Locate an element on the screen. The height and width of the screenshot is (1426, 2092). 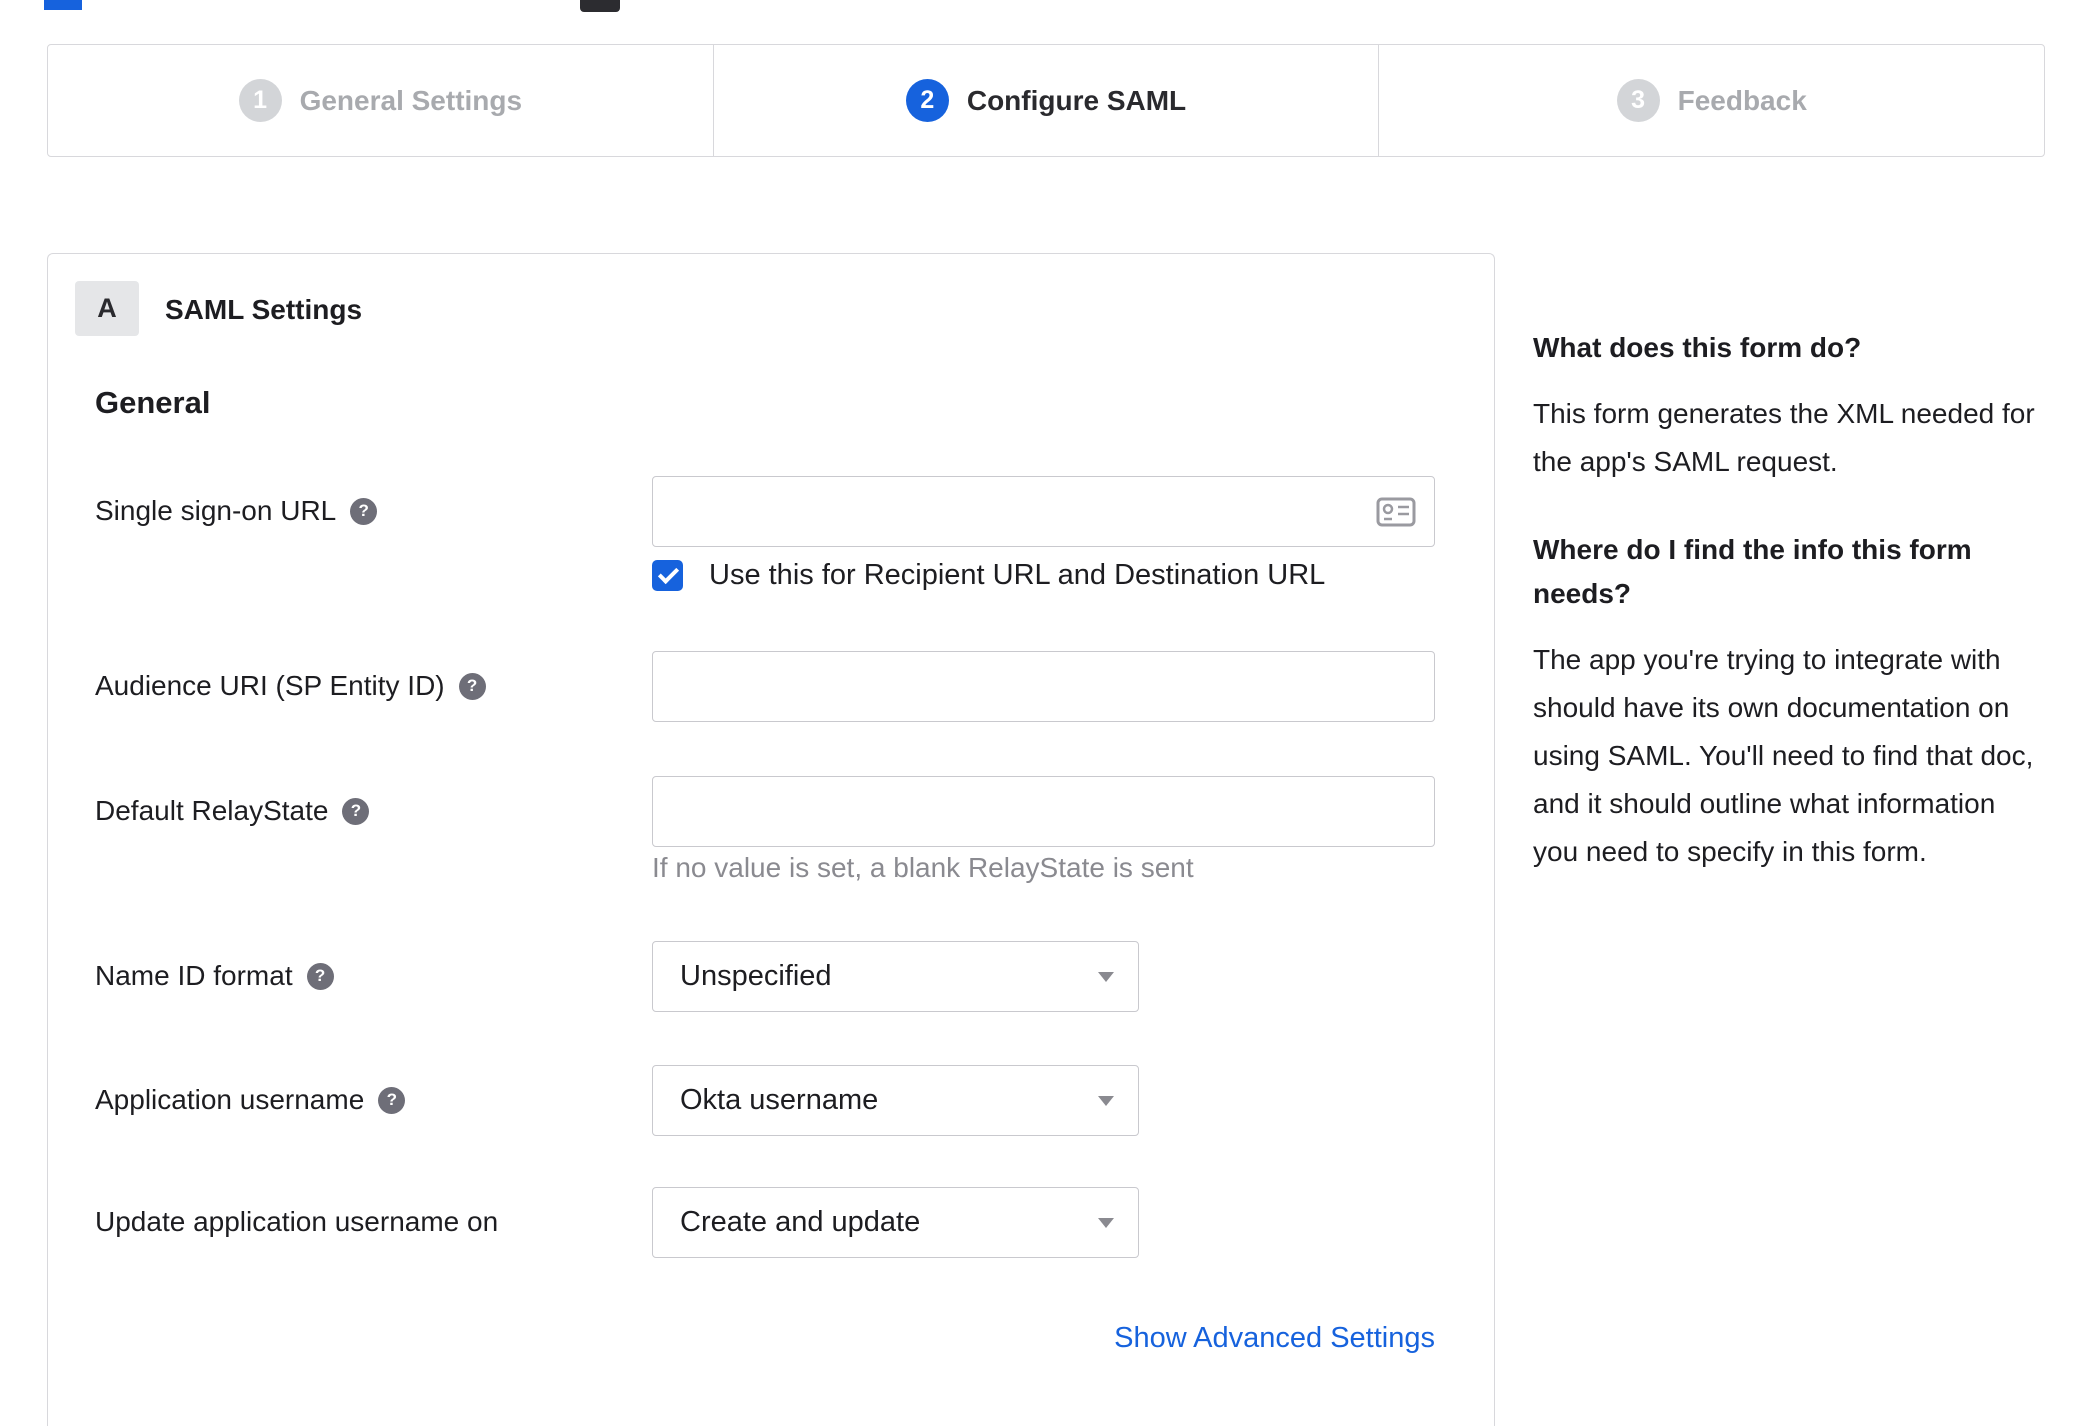
step-general-settings: 1 General Settings is located at coordinates (380, 100).